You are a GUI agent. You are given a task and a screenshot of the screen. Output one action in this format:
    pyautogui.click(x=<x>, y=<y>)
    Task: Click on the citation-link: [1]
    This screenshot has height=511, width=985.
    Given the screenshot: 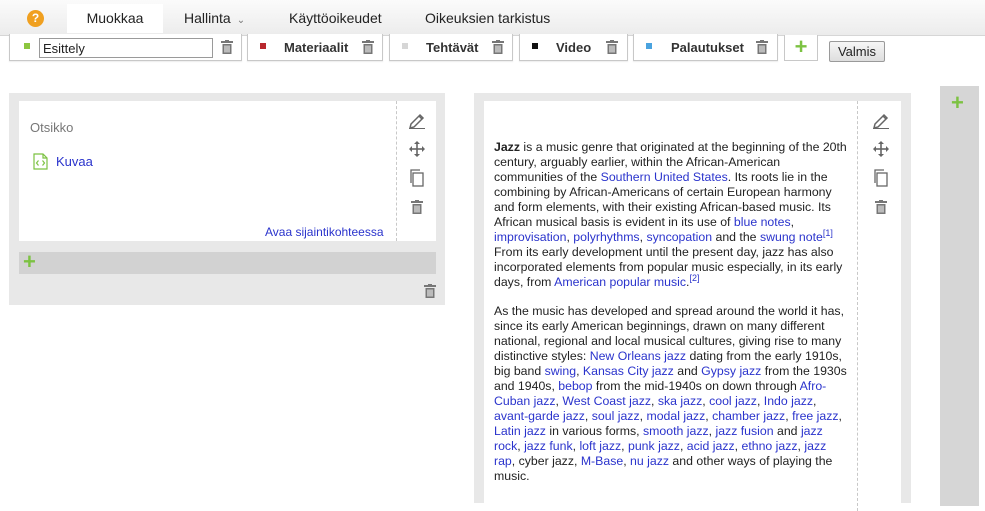 What is the action you would take?
    pyautogui.click(x=828, y=233)
    